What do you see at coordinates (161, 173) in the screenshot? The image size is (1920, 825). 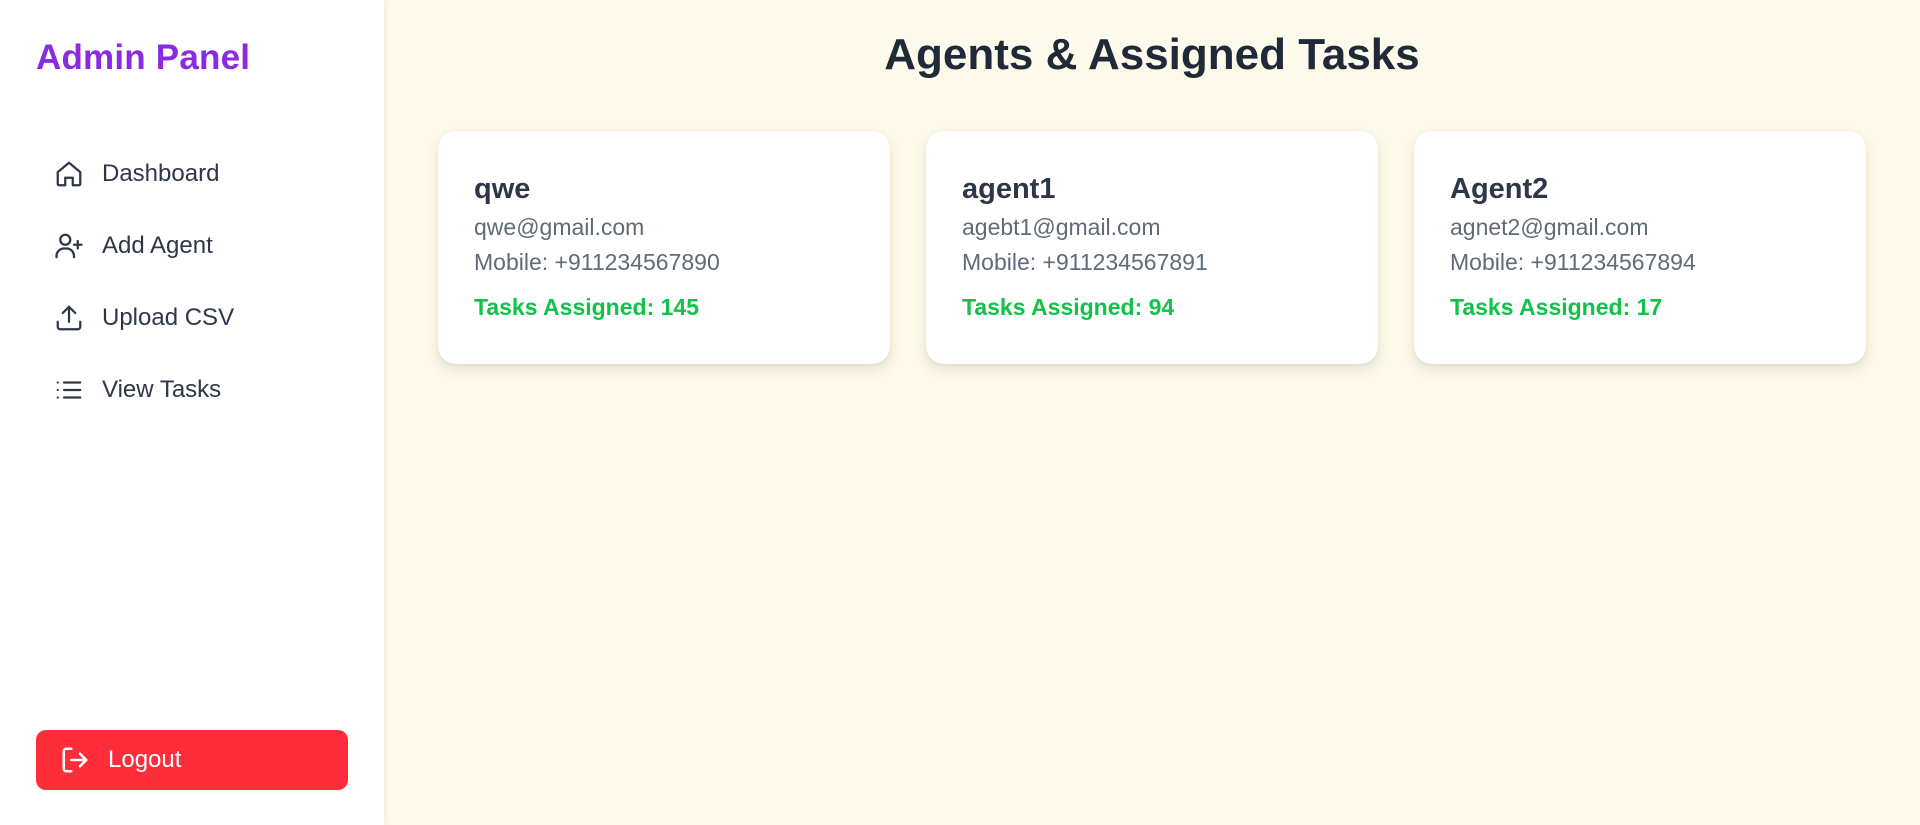 I see `sidebar-item-label: Dashboard` at bounding box center [161, 173].